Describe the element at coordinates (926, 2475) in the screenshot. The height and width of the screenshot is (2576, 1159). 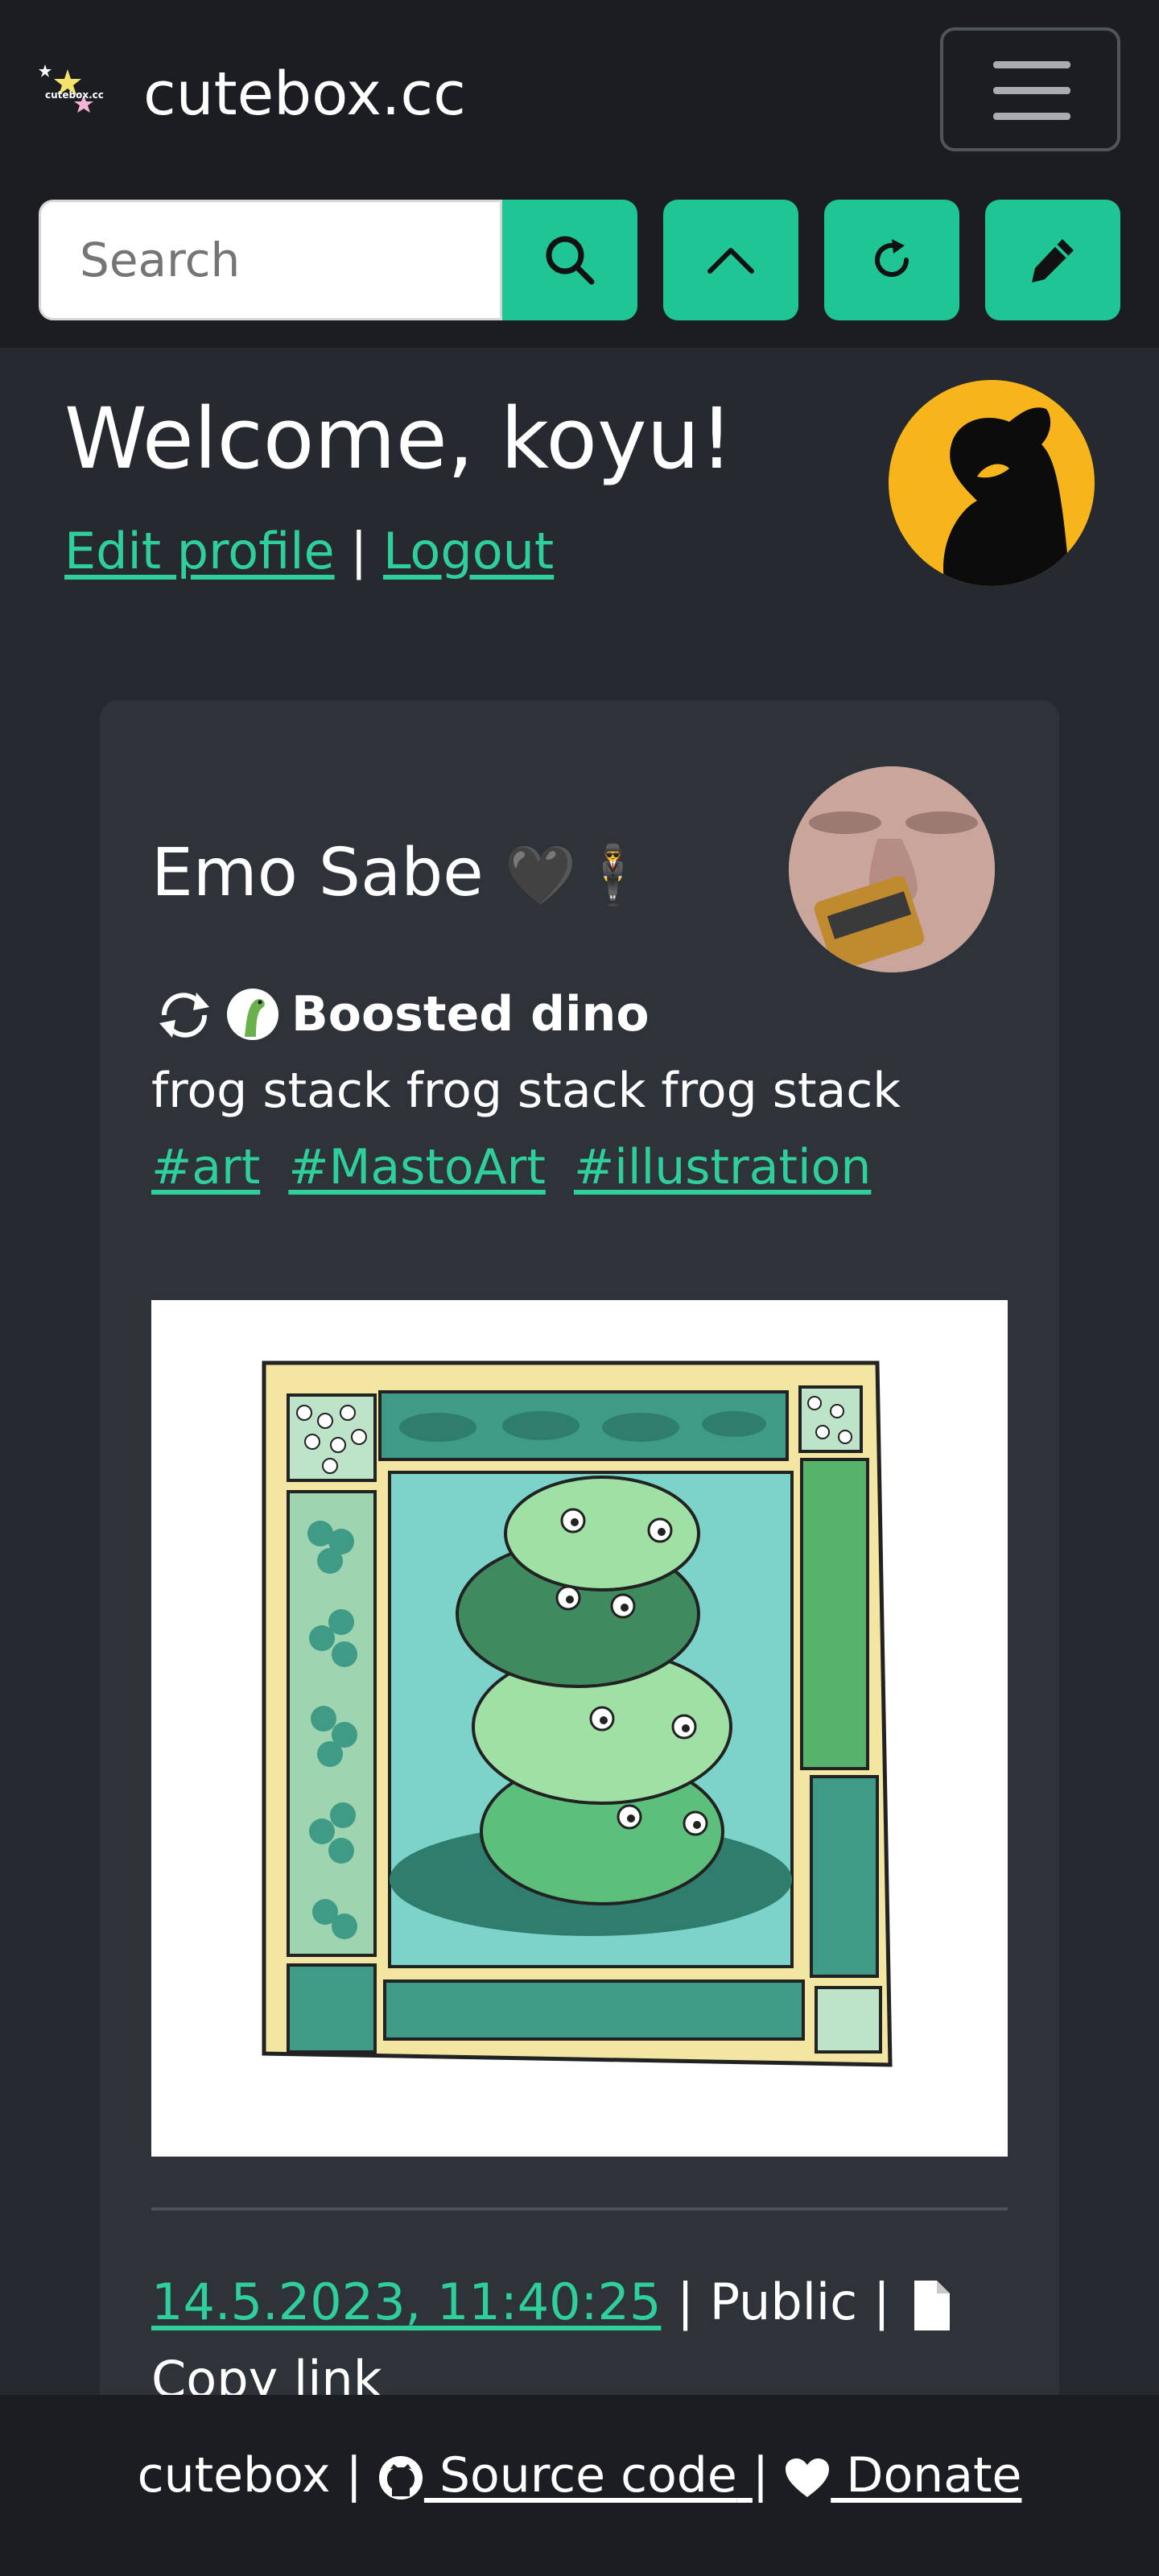
I see `donate-label: Donate` at that location.